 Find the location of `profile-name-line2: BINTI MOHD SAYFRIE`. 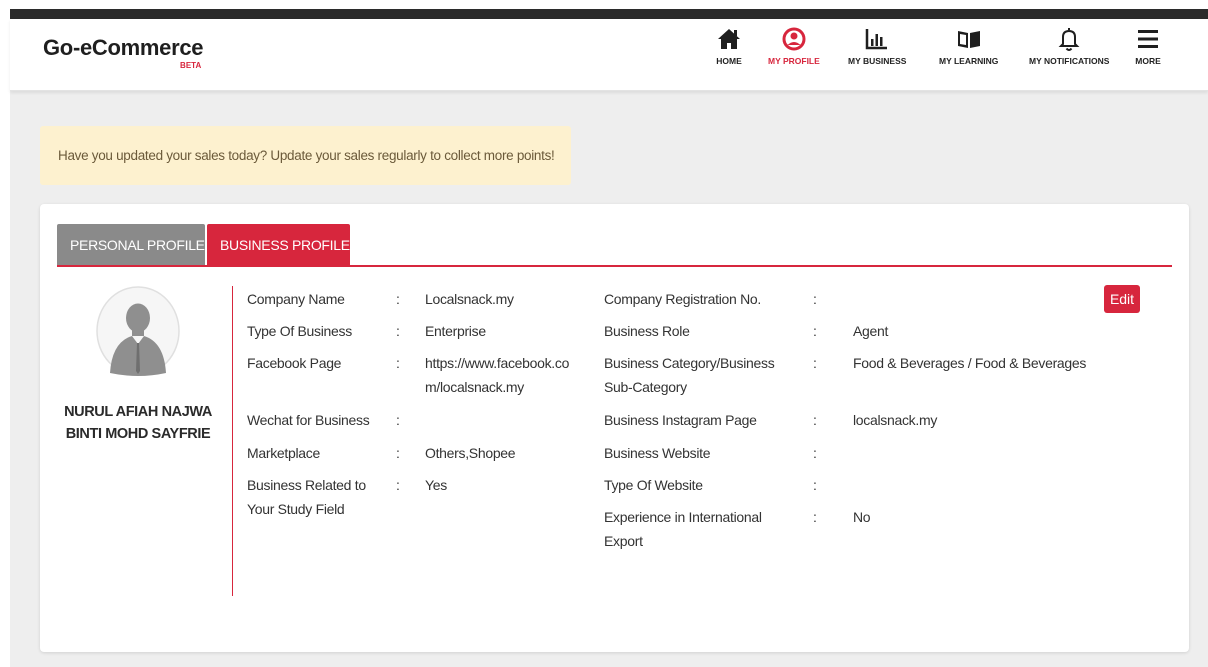

profile-name-line2: BINTI MOHD SAYFRIE is located at coordinates (138, 434).